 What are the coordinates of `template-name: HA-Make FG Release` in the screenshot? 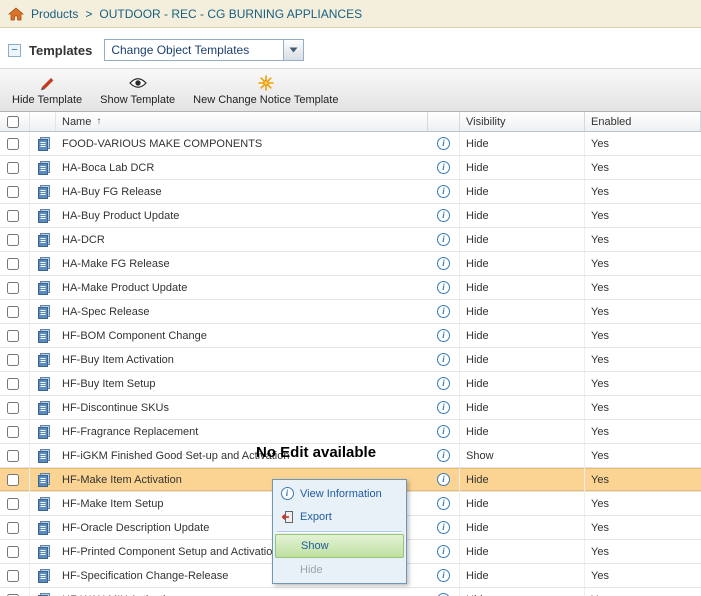 It's located at (242, 263).